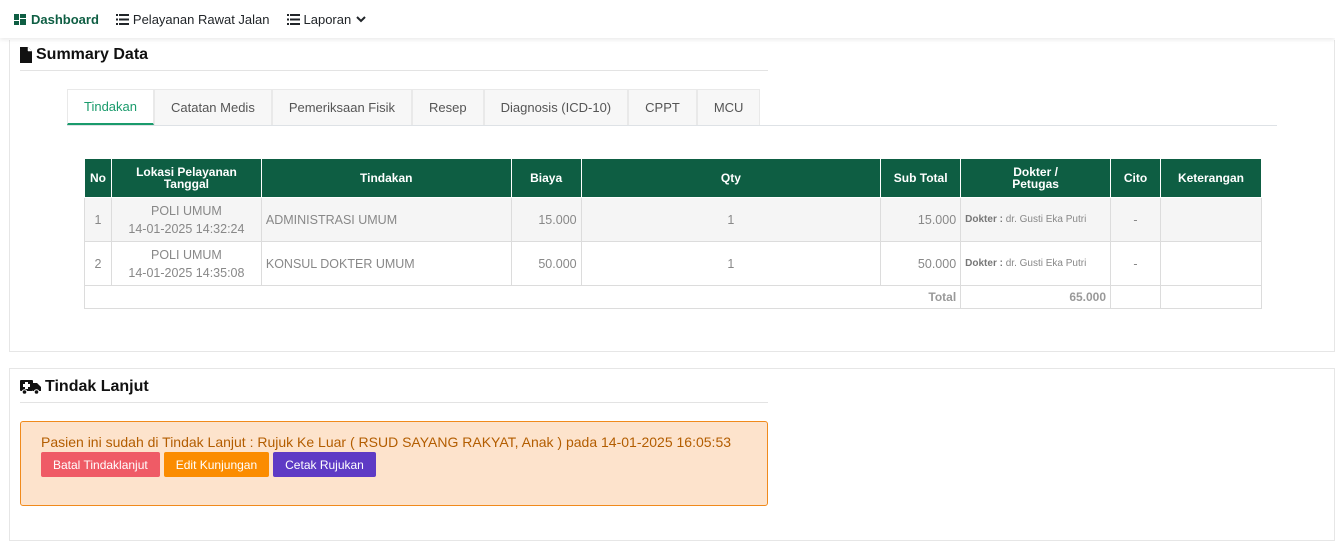  Describe the element at coordinates (728, 107) in the screenshot. I see `tab-mcu: MCU` at that location.